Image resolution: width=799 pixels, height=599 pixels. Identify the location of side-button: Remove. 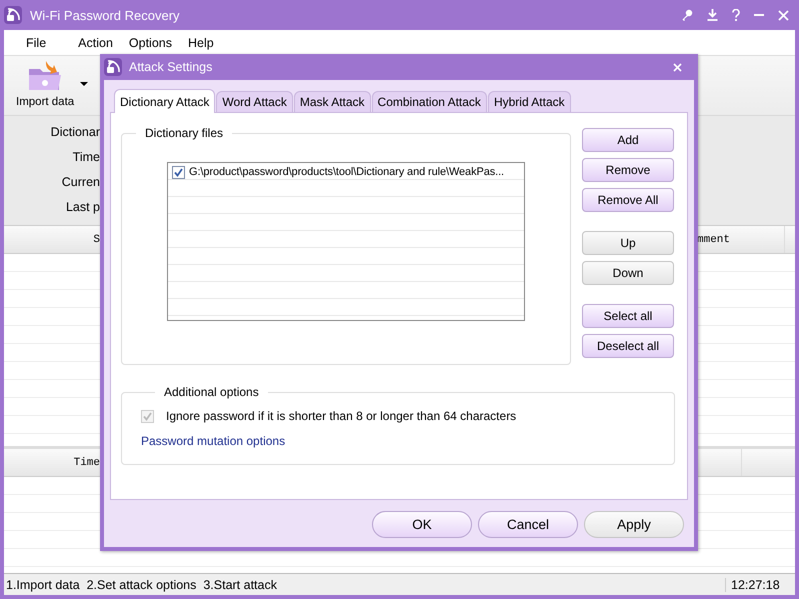
(628, 170).